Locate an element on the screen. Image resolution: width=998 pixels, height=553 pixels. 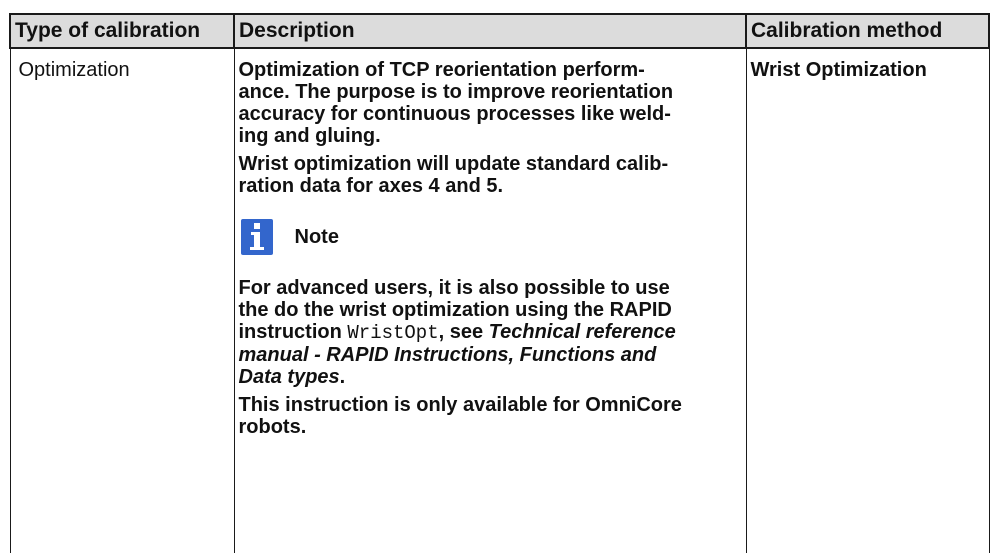
text-fragment: . is located at coordinates (342, 377).